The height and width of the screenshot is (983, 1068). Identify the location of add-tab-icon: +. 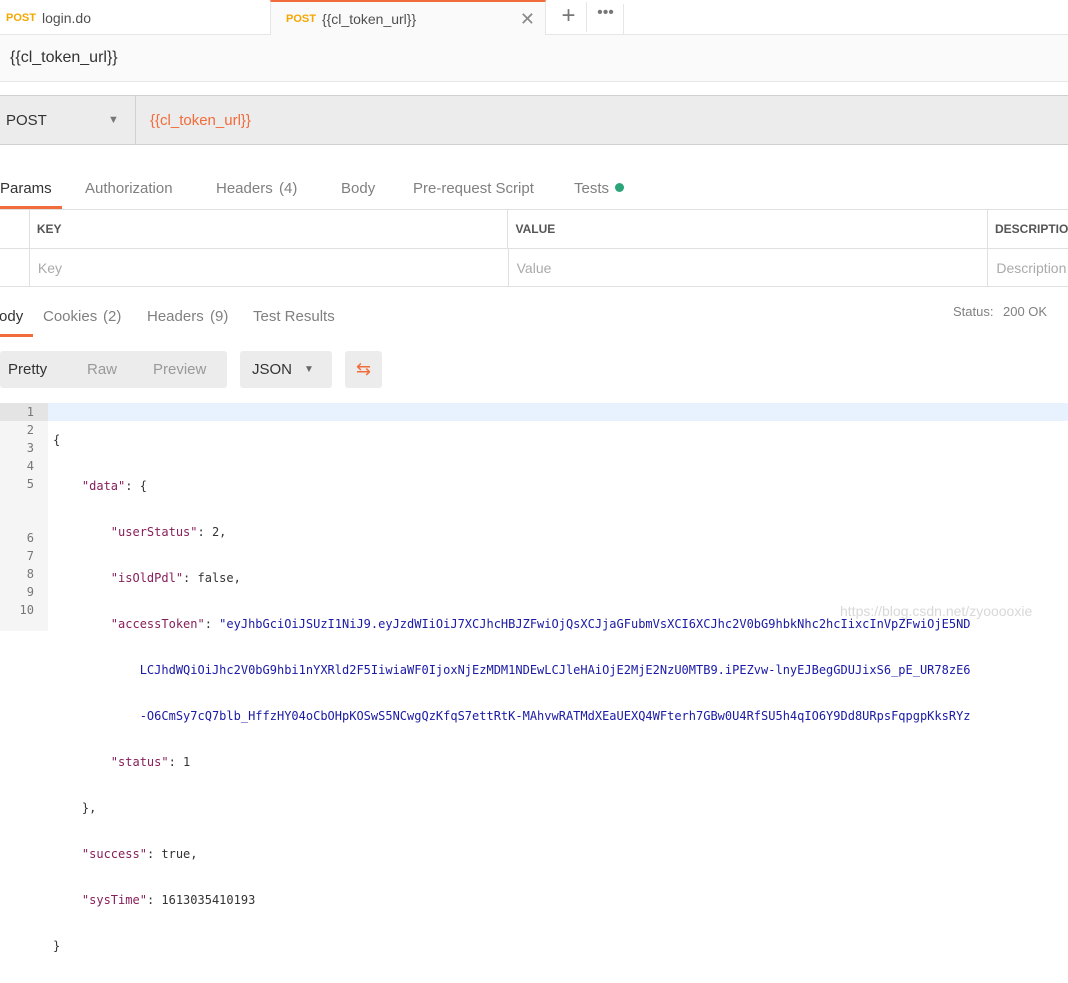
(569, 17).